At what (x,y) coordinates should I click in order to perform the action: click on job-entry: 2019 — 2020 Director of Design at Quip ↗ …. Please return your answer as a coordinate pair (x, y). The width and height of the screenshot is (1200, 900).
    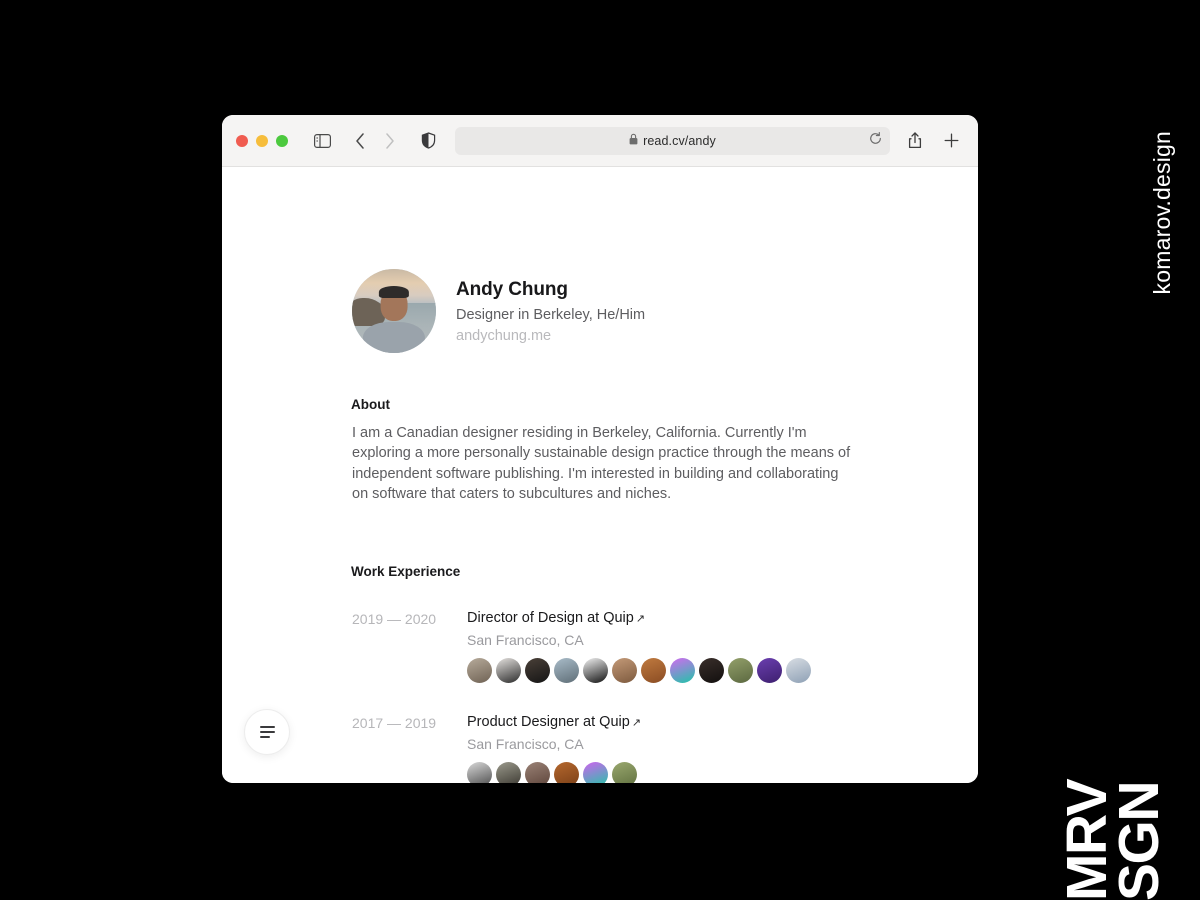
    Looking at the image, I should click on (665, 647).